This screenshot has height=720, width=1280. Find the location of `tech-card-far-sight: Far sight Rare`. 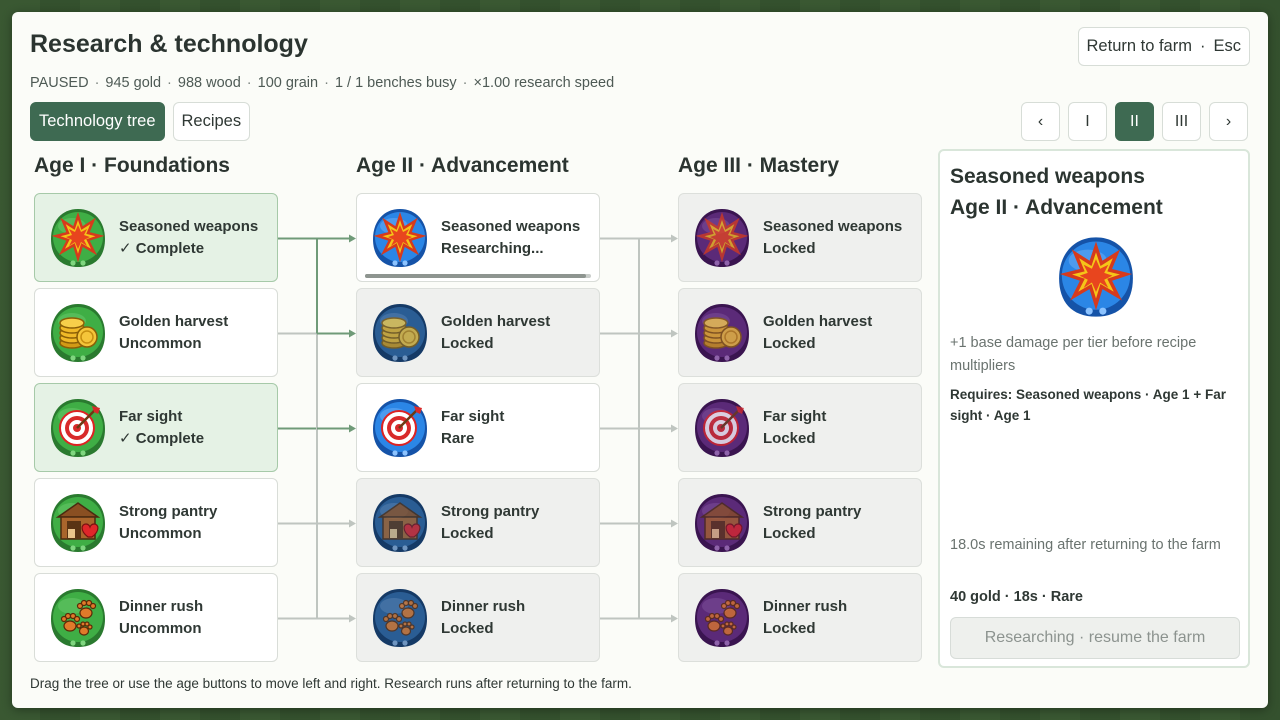

tech-card-far-sight: Far sight Rare is located at coordinates (478, 427).